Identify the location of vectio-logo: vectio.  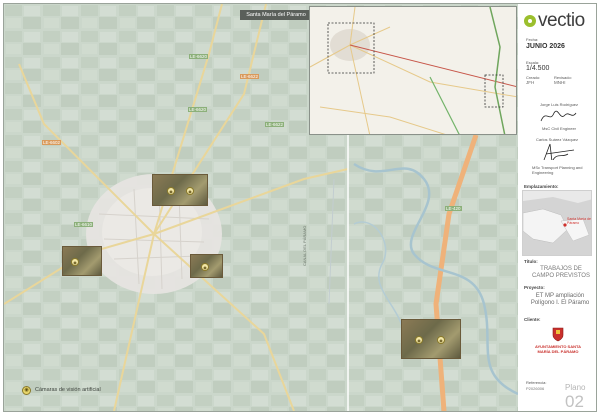
(554, 21).